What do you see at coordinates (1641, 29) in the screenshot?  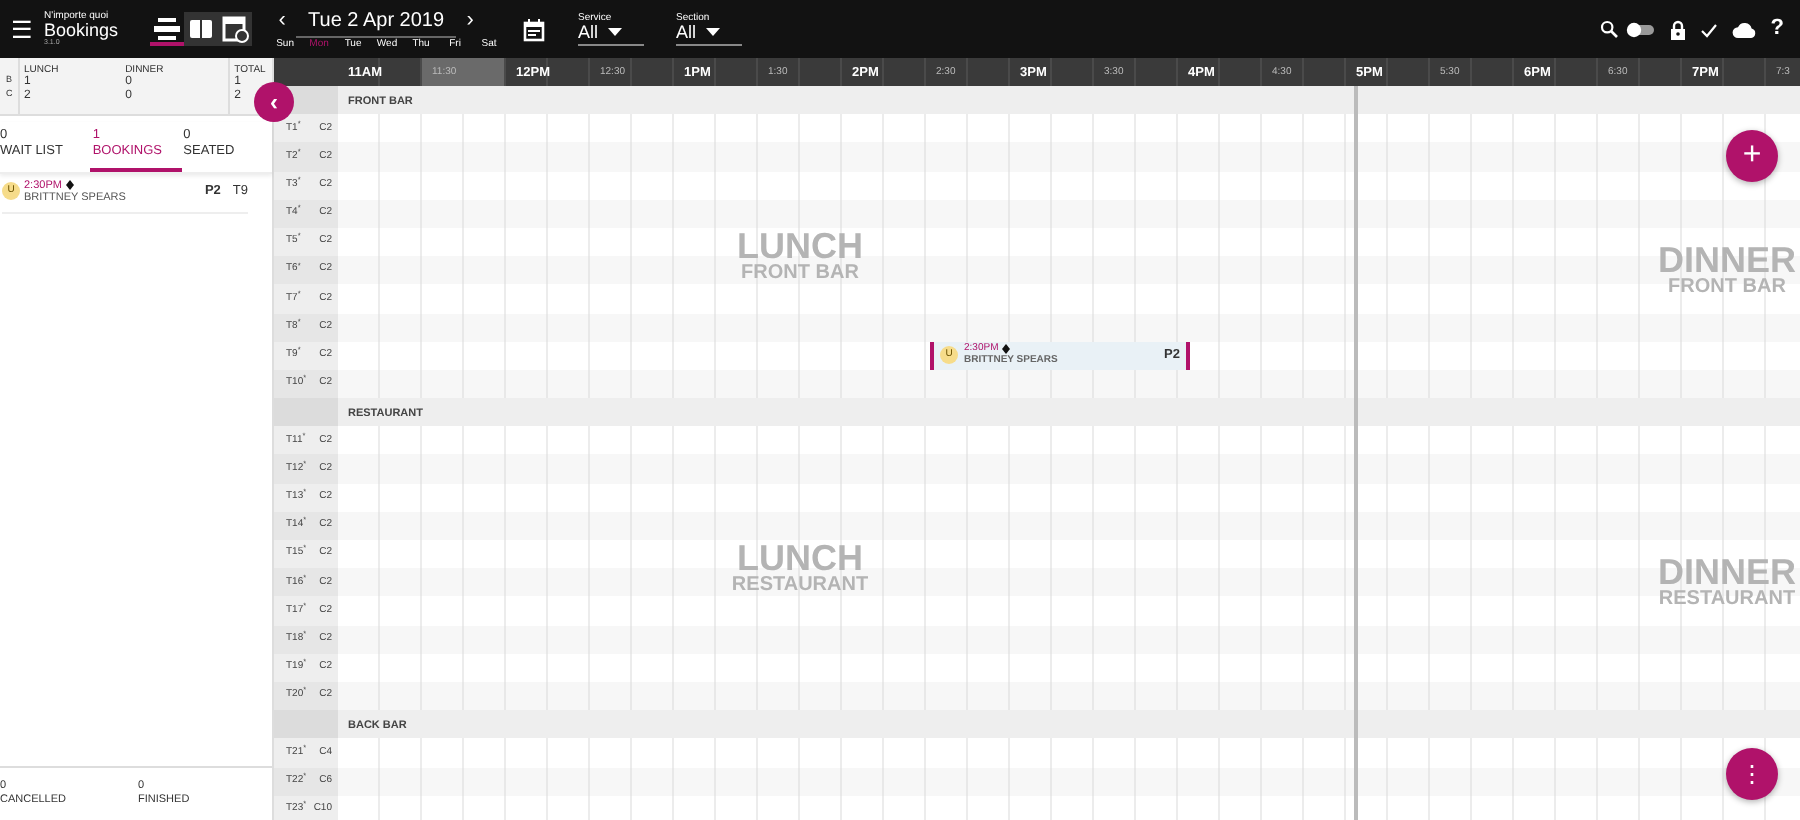 I see `toggle-switch` at bounding box center [1641, 29].